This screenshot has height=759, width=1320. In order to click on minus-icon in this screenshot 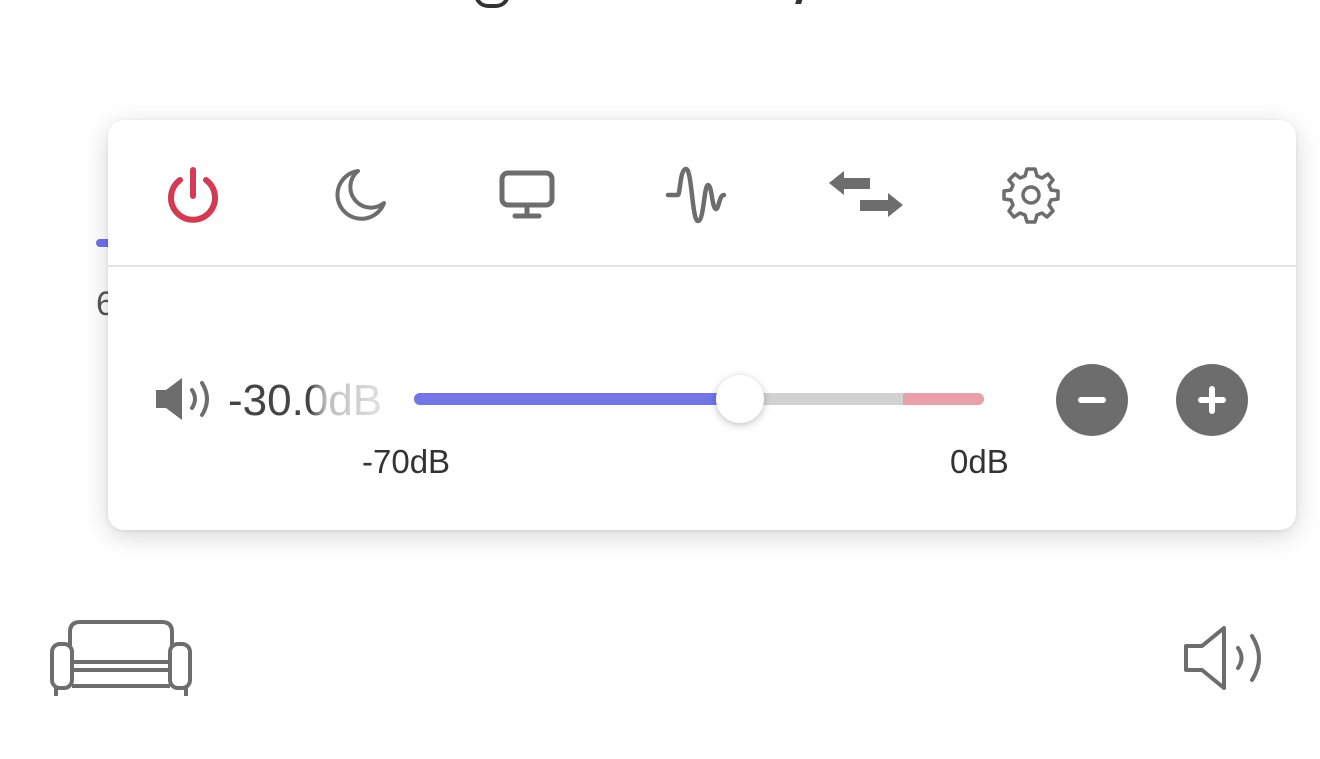, I will do `click(1092, 400)`.